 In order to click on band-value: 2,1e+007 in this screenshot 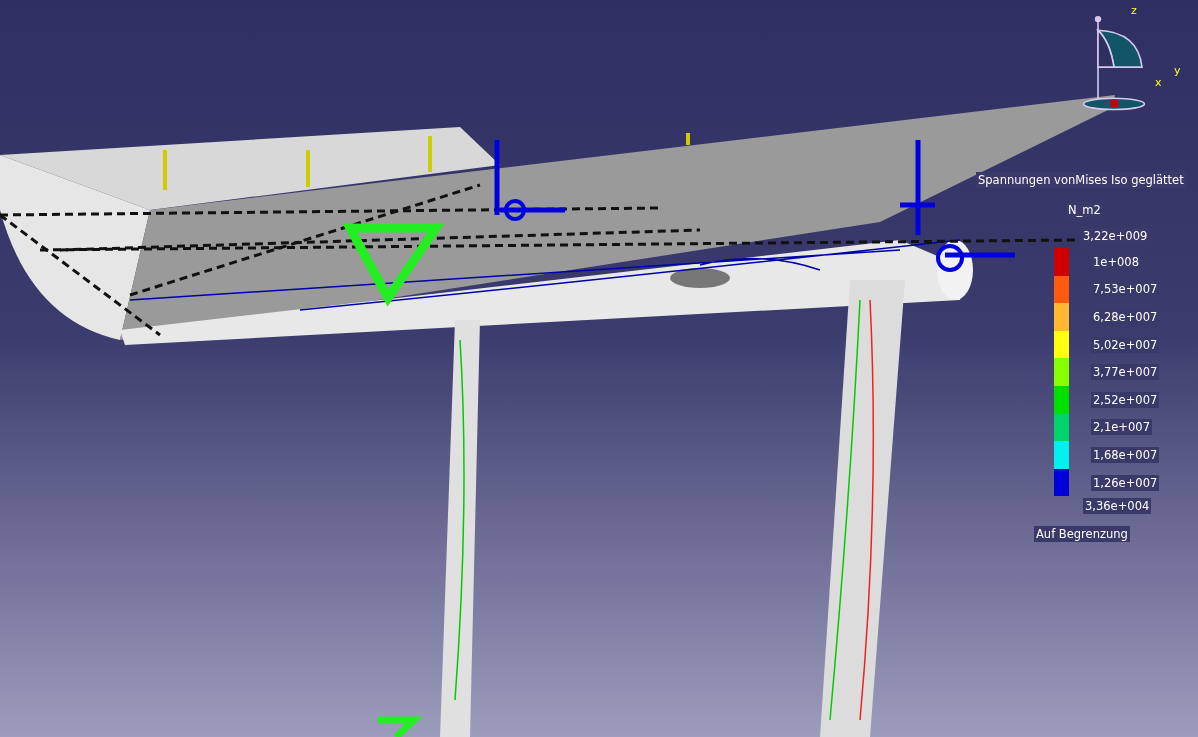, I will do `click(1121, 427)`.